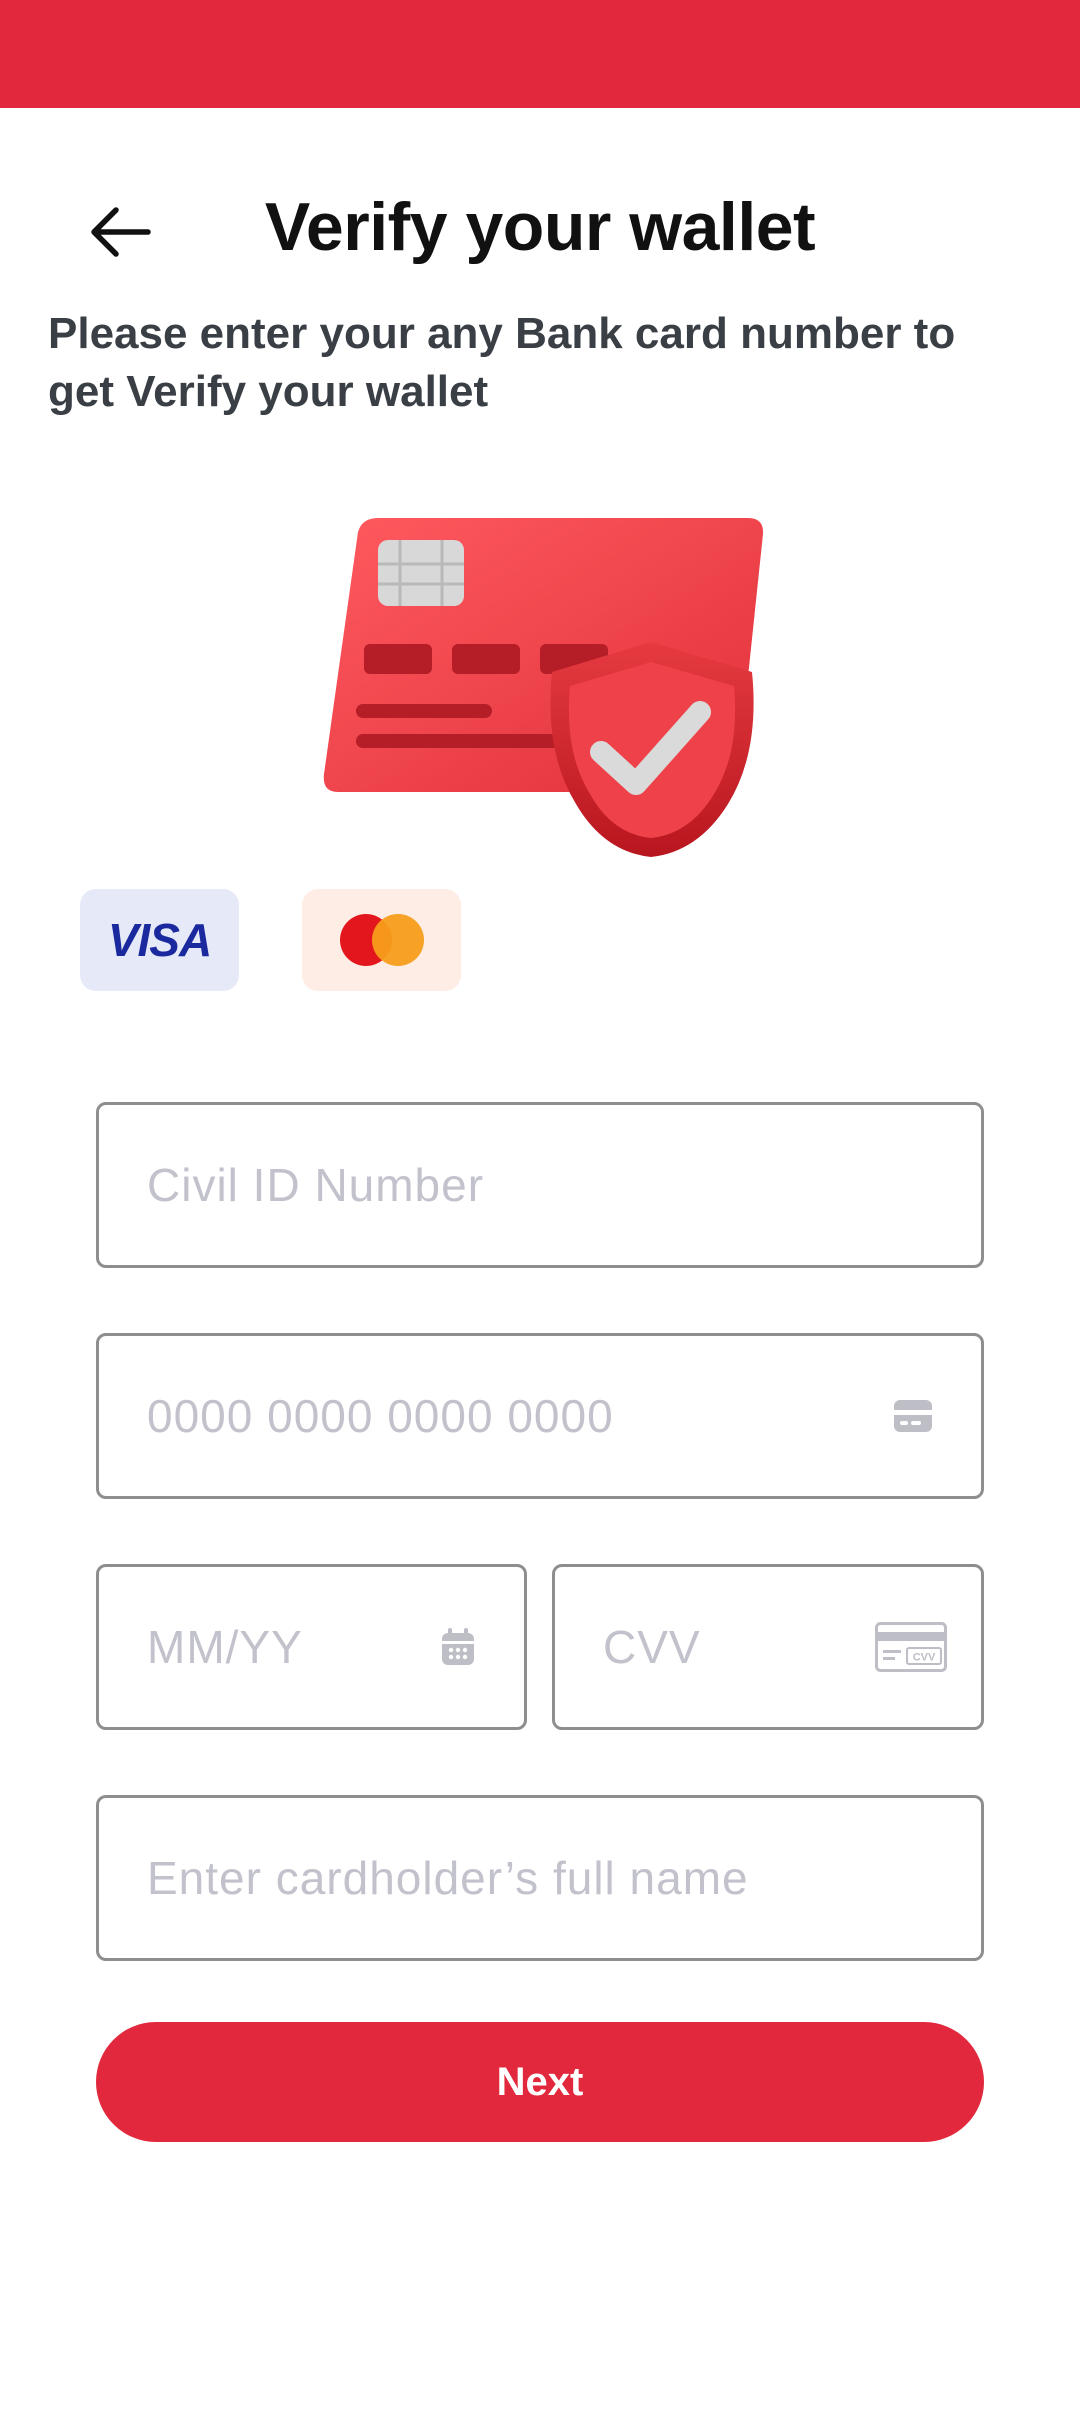 The height and width of the screenshot is (2436, 1080). What do you see at coordinates (540, 227) in the screenshot?
I see `page-title: Verify your wallet` at bounding box center [540, 227].